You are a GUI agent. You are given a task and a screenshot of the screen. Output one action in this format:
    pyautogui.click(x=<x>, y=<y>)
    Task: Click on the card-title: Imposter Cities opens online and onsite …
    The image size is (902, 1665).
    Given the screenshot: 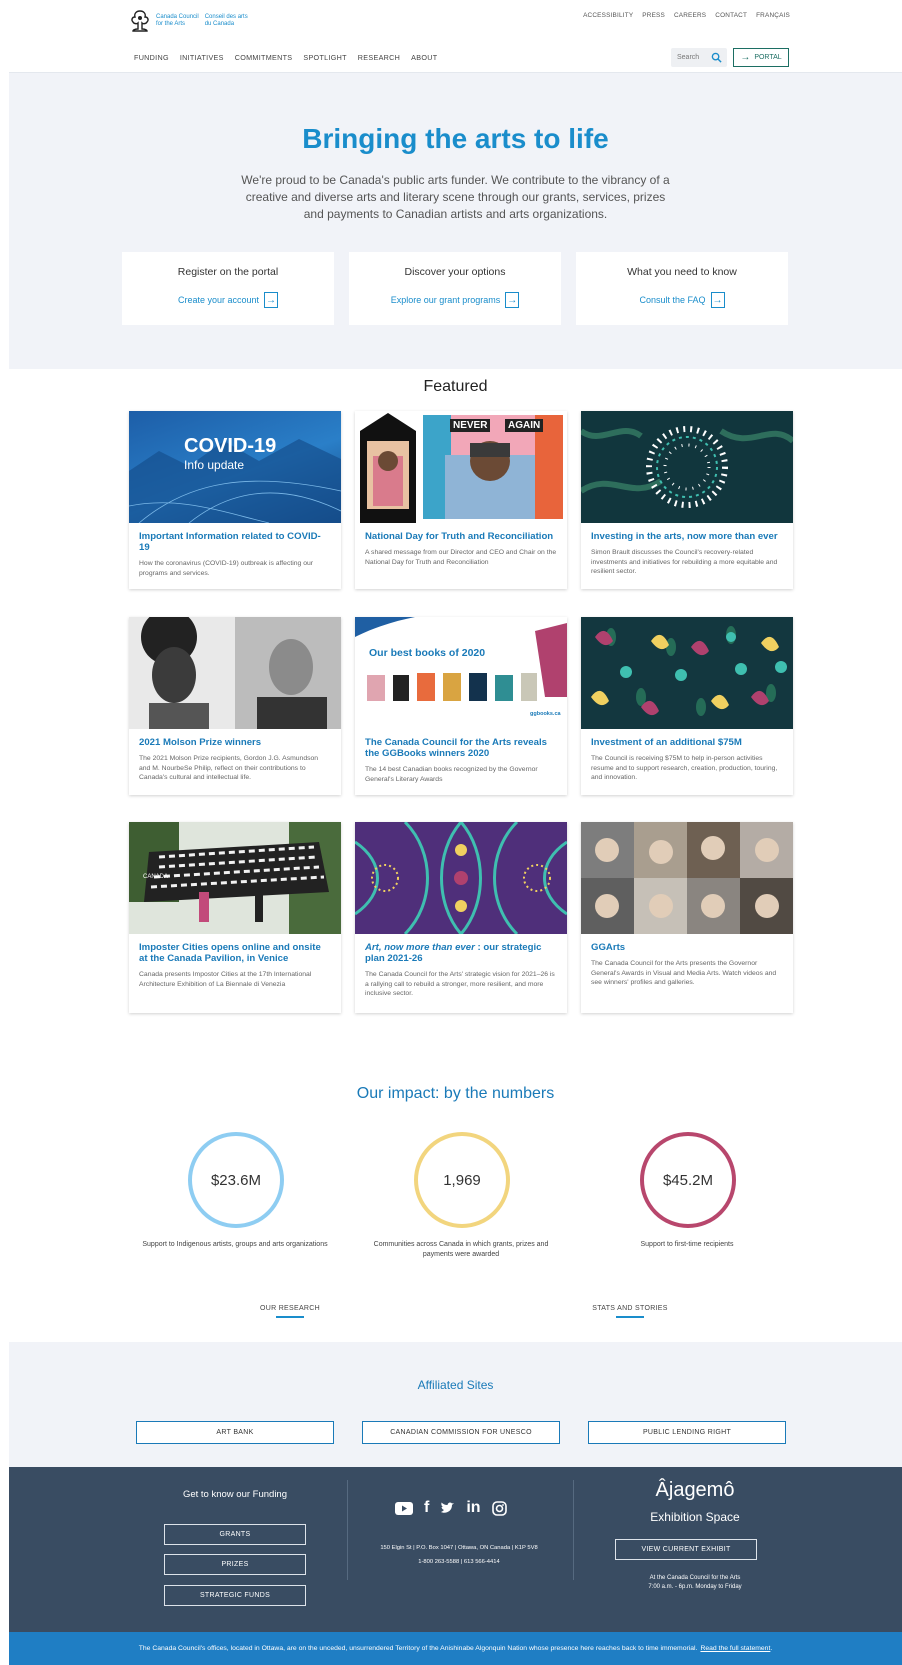 What is the action you would take?
    pyautogui.click(x=230, y=953)
    